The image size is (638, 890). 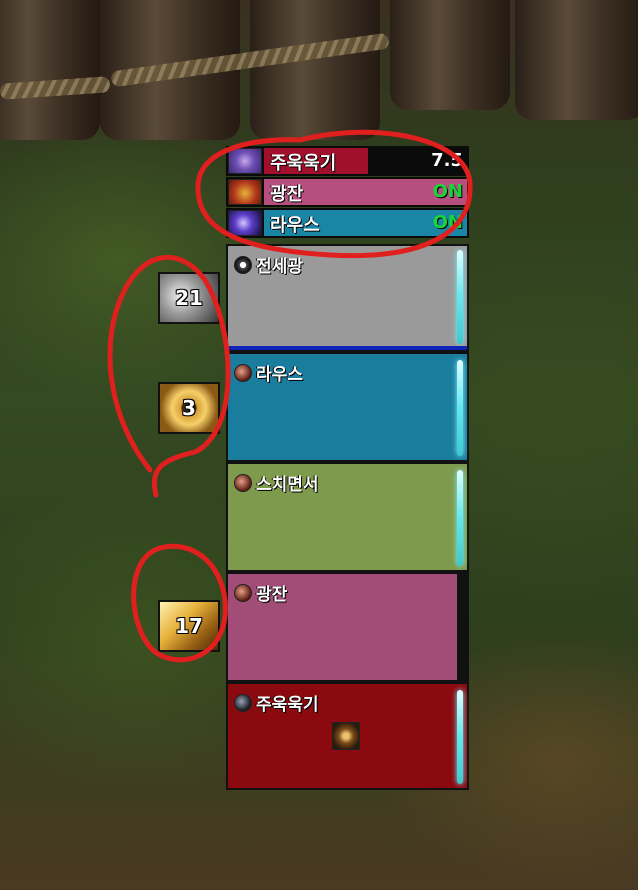 What do you see at coordinates (272, 595) in the screenshot?
I see `buff-label: 광잔` at bounding box center [272, 595].